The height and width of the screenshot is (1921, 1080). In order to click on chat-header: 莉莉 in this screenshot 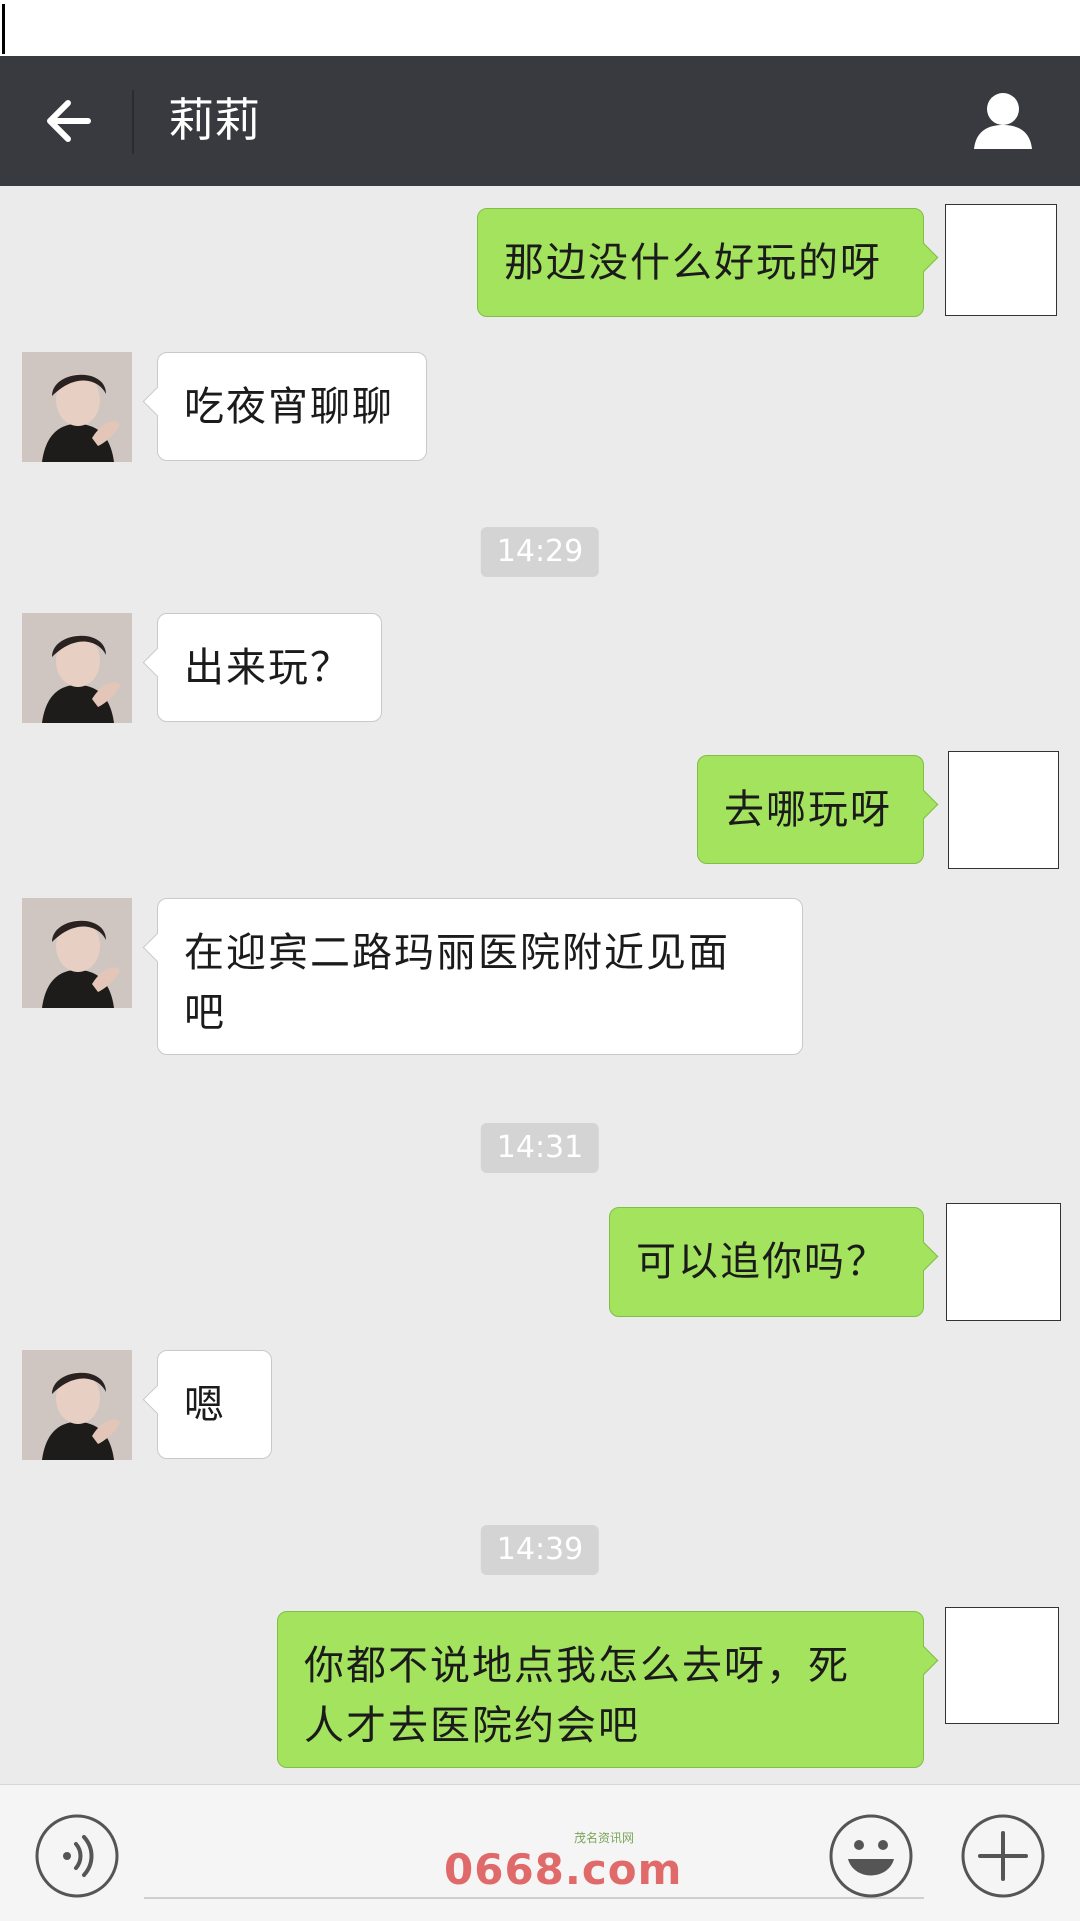, I will do `click(540, 121)`.